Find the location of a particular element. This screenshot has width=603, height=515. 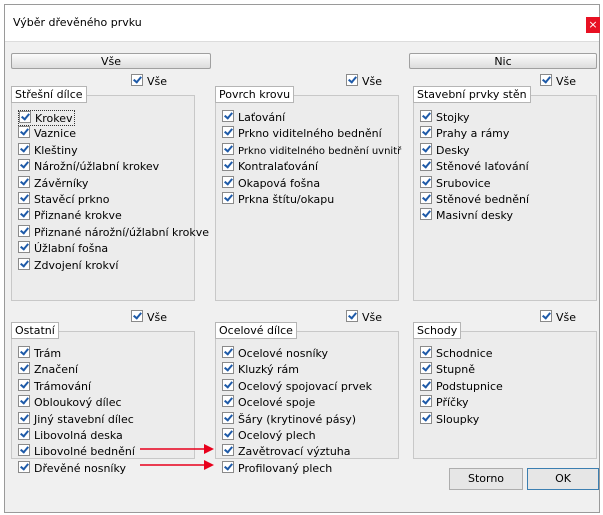

checkbox-item: Zdvojení krokví is located at coordinates (113, 265).